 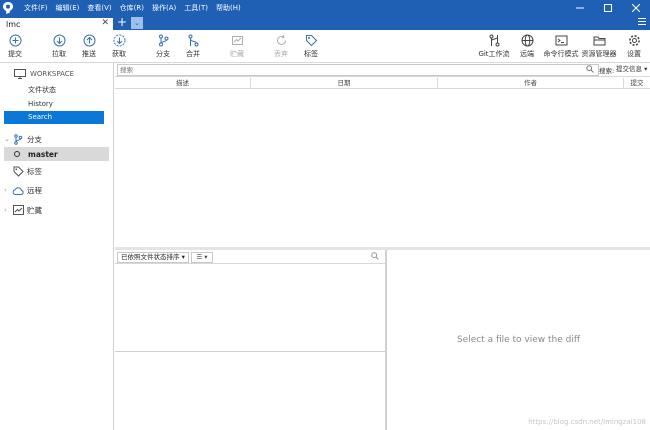 I want to click on globe-icon, so click(x=527, y=40).